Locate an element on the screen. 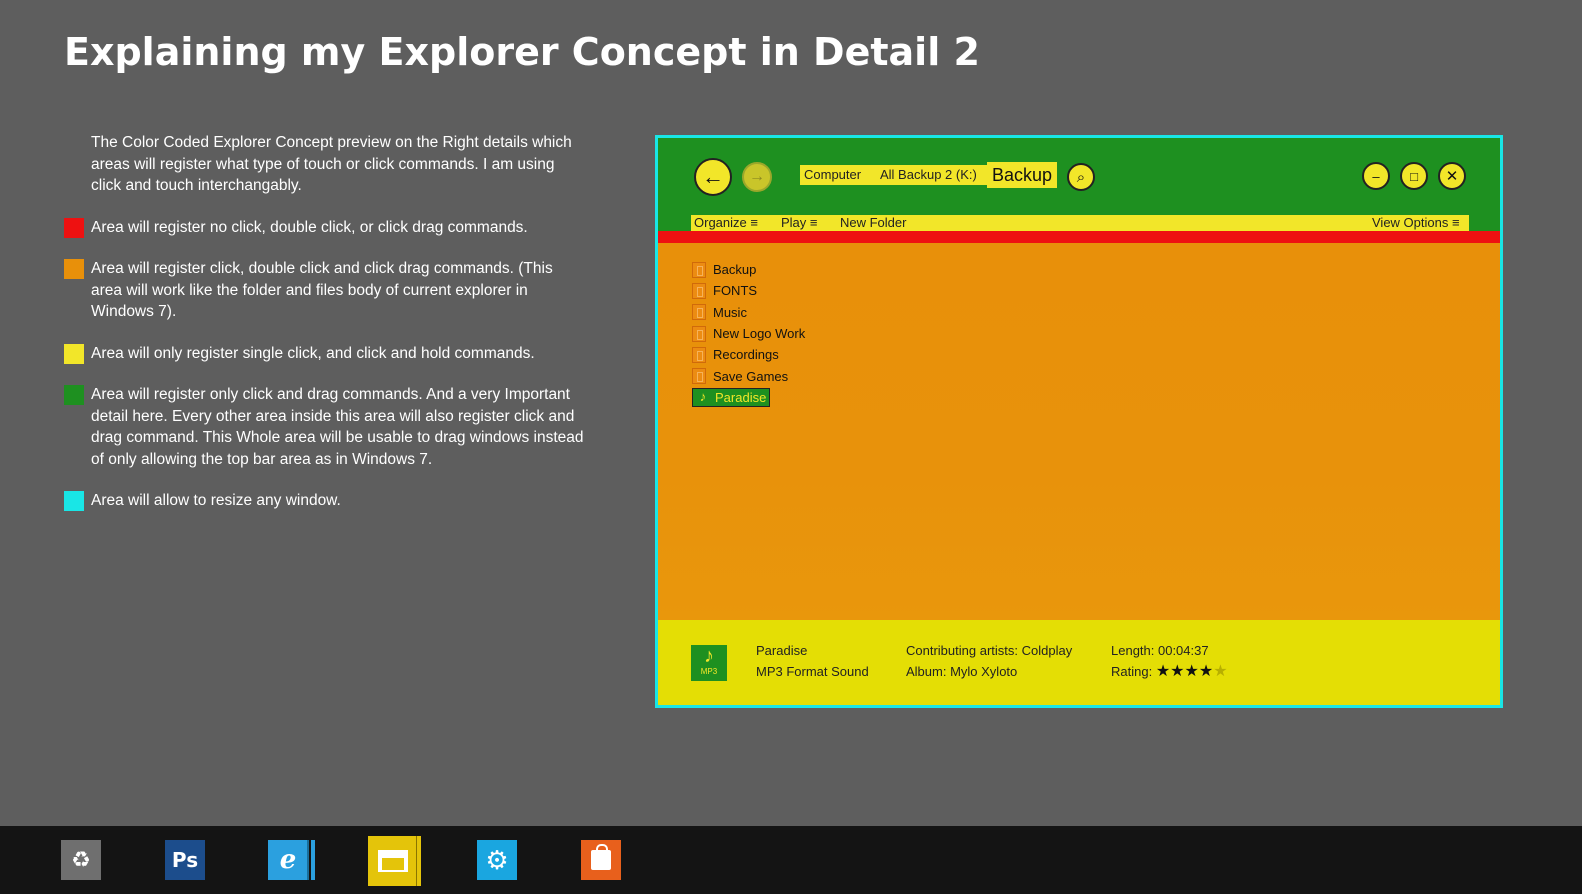 This screenshot has width=1582, height=894. file-name: Music is located at coordinates (730, 312).